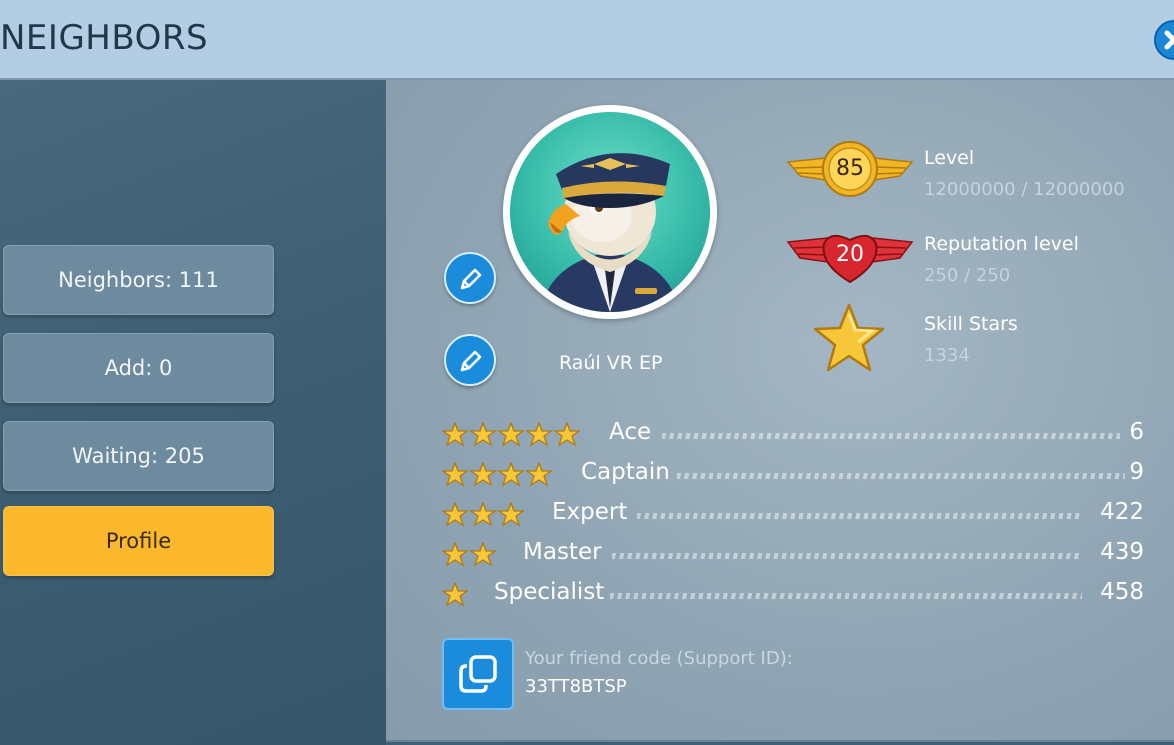 This screenshot has width=1174, height=745. I want to click on header-bar: NEIGHBORS, so click(587, 40).